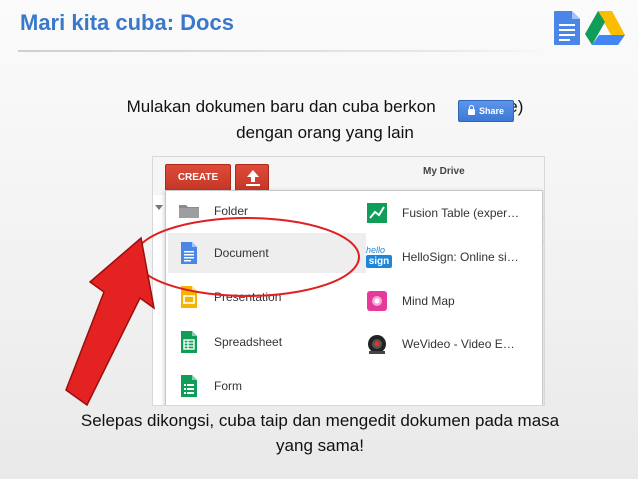 This screenshot has height=479, width=638. I want to click on hellosign-icon-text: sign, so click(379, 261).